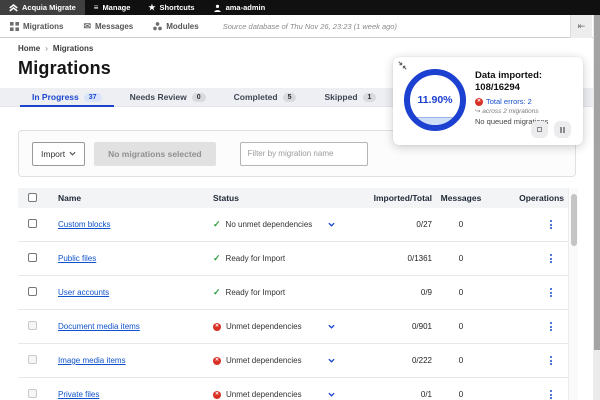 The height and width of the screenshot is (400, 600). Describe the element at coordinates (402, 65) in the screenshot. I see `collapse-card-icon` at that location.